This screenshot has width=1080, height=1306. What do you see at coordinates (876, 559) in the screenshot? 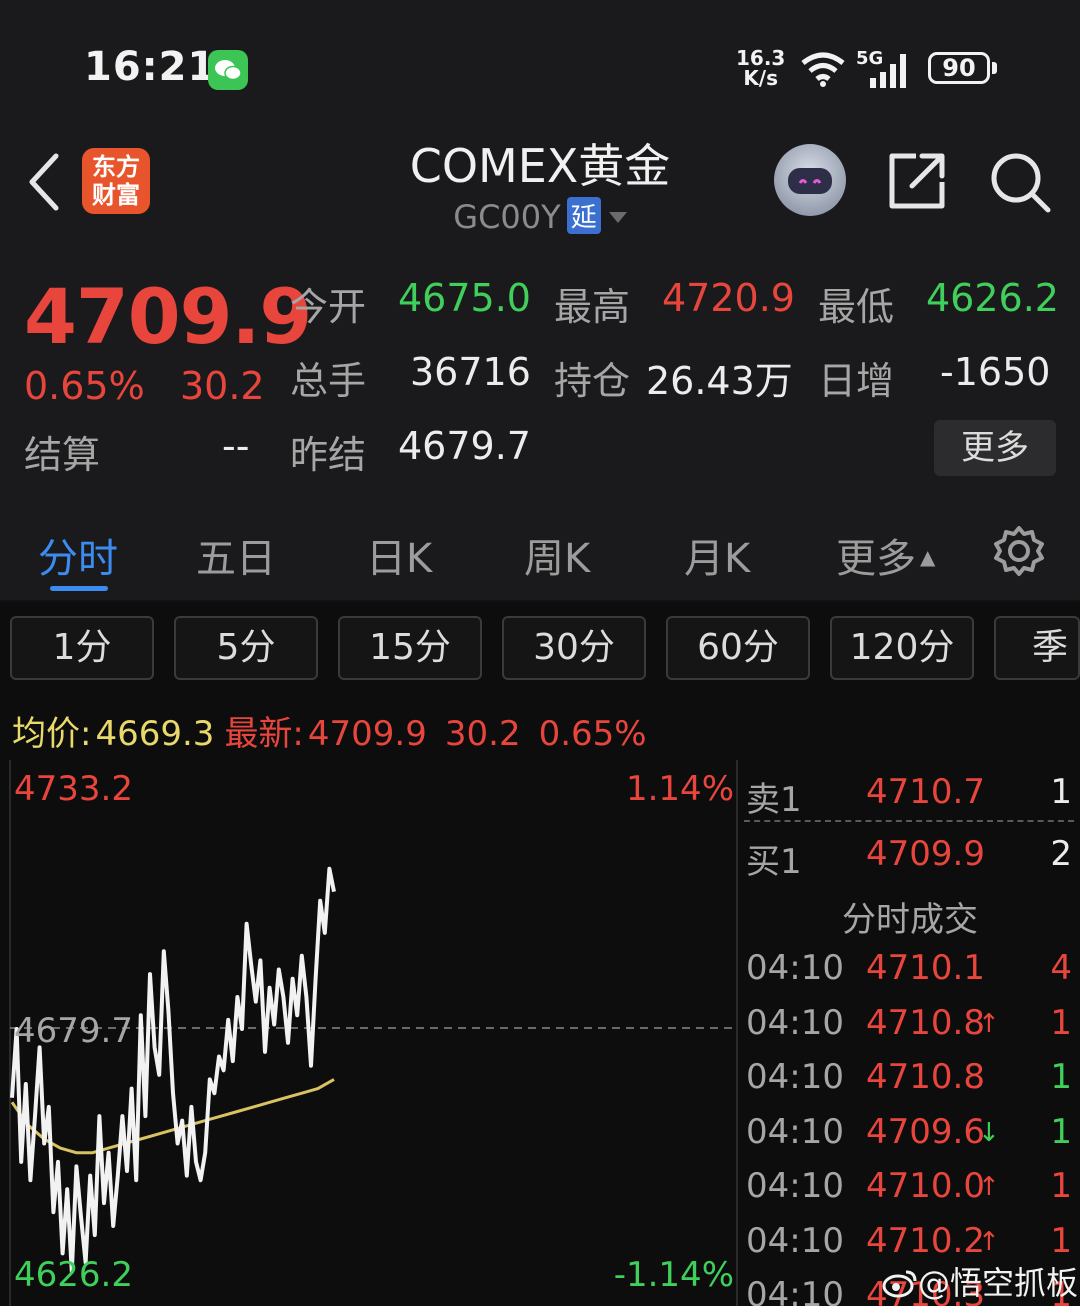
I see `tab-more-label: 更多` at bounding box center [876, 559].